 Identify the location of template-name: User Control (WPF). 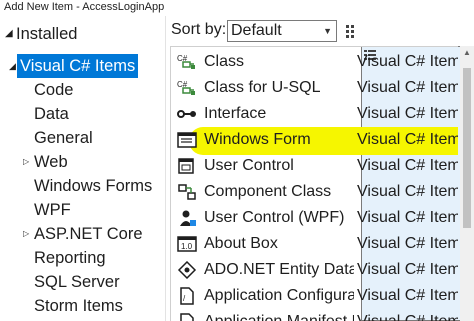
(274, 217).